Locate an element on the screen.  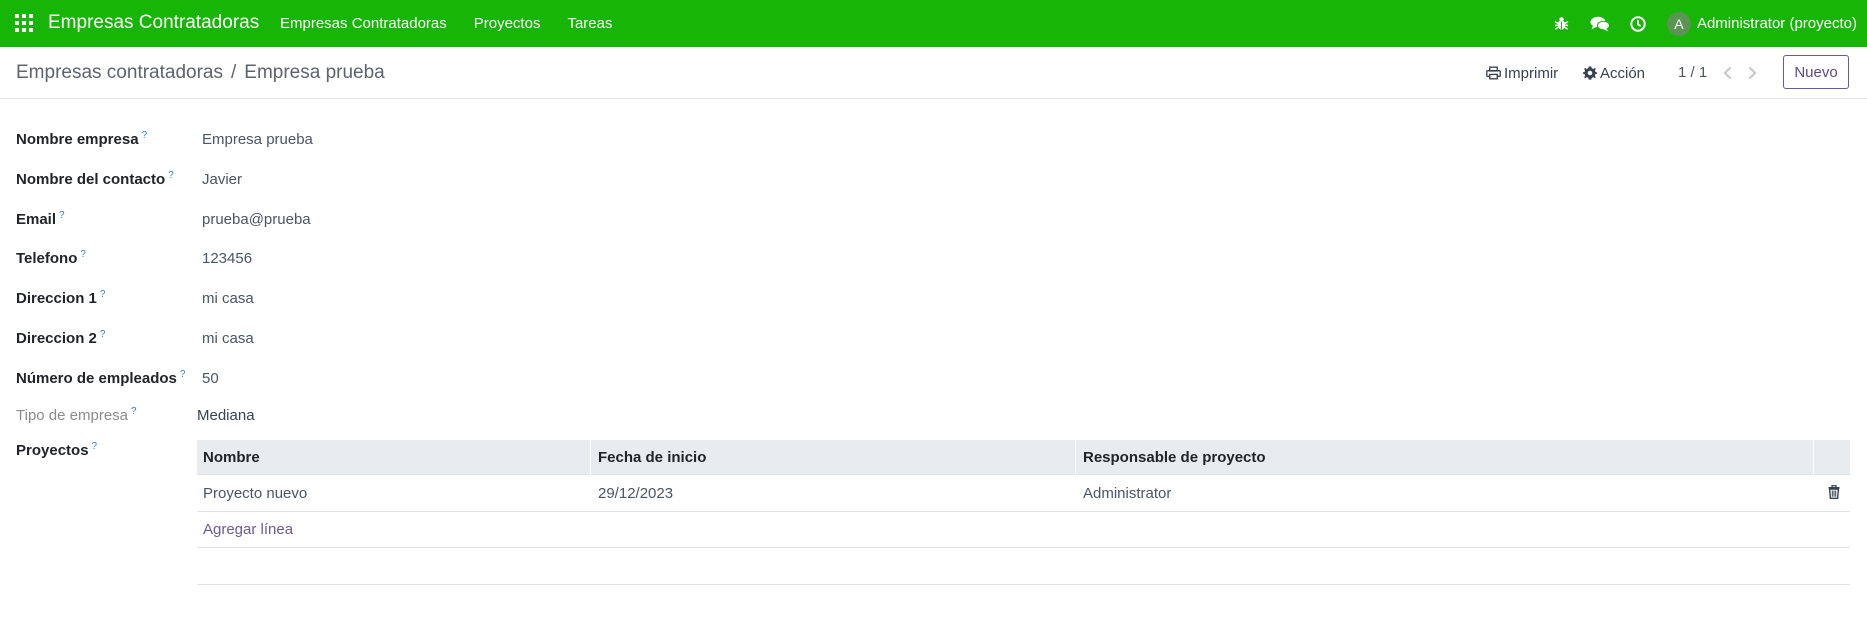
direccion-2-field: mi casa is located at coordinates (228, 338).